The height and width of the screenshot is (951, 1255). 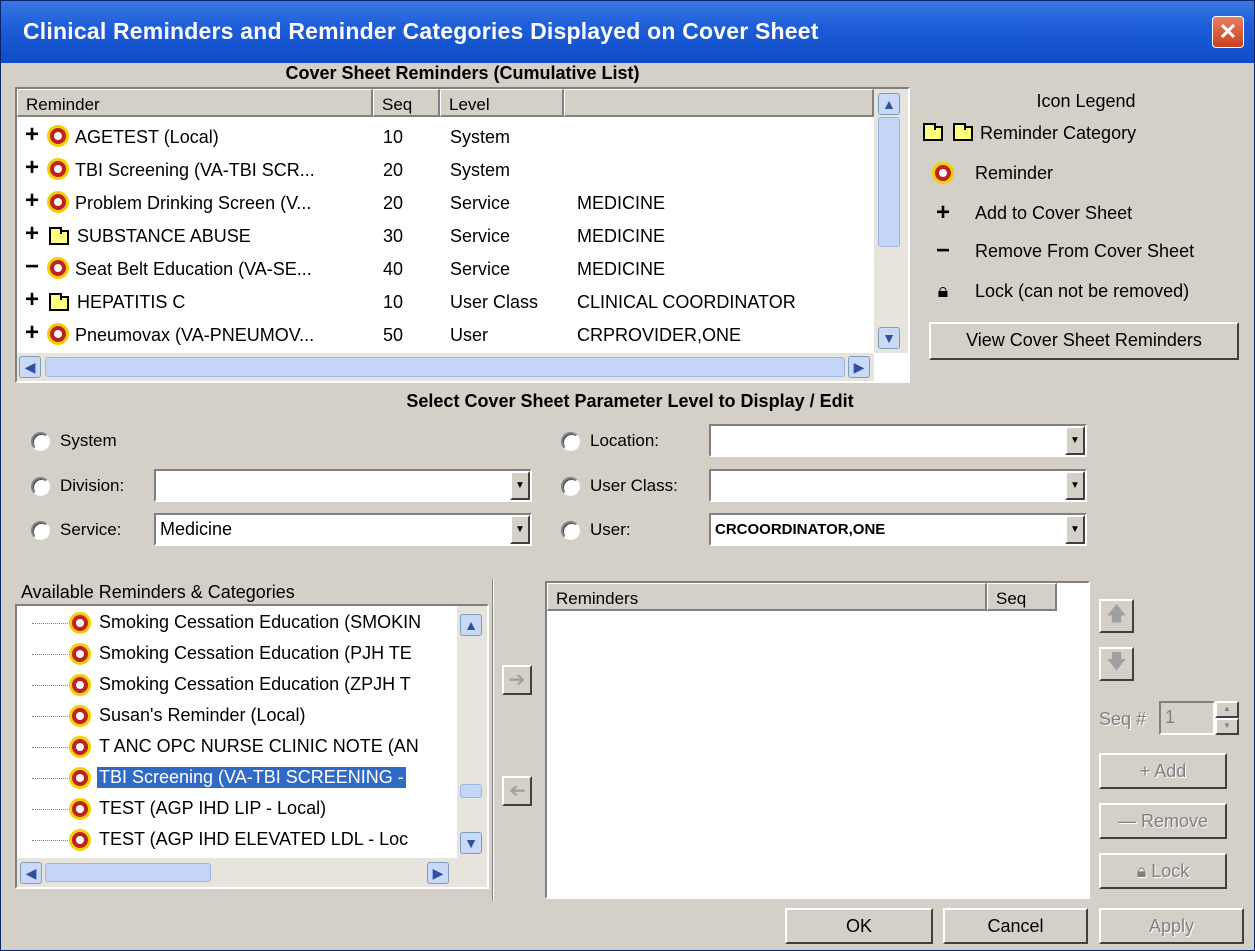 I want to click on available-hscroll: ◀ ▶, so click(x=252, y=872).